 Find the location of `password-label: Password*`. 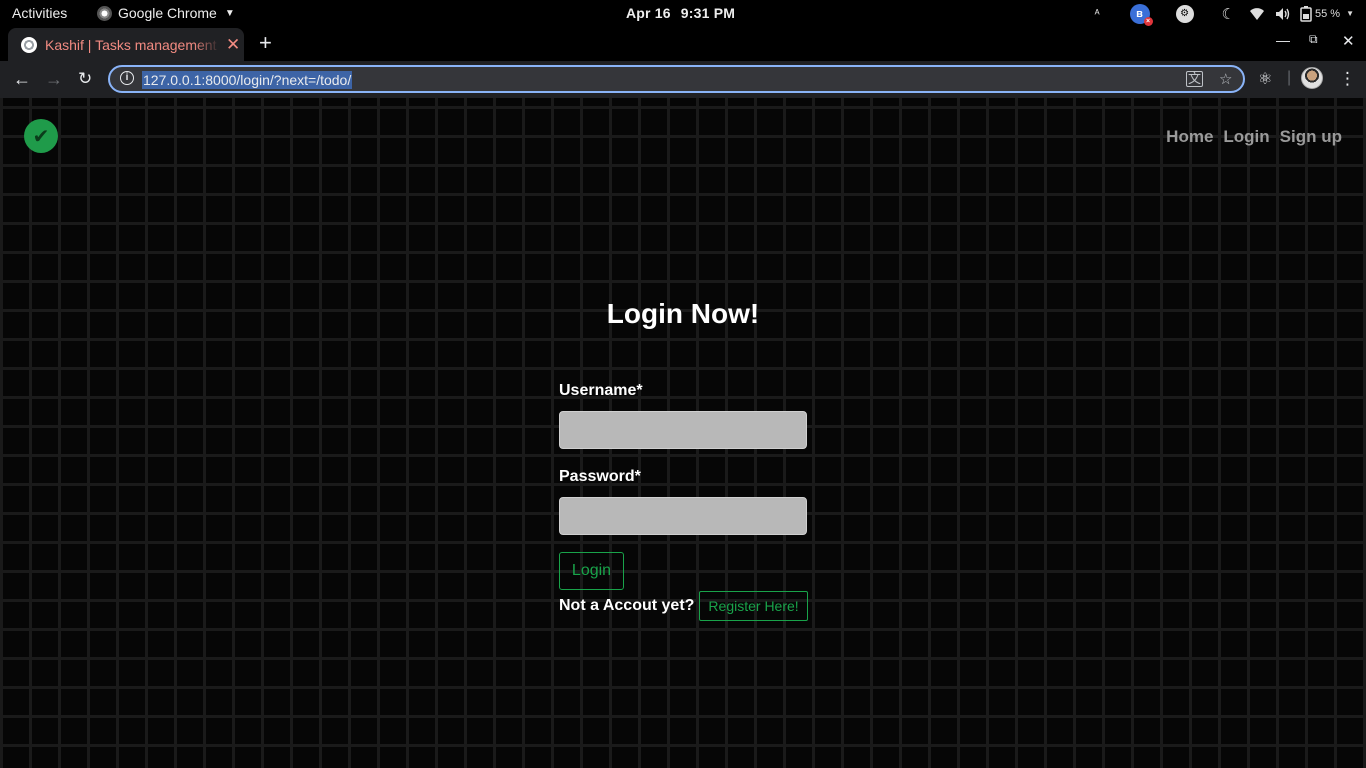

password-label: Password* is located at coordinates (600, 476).